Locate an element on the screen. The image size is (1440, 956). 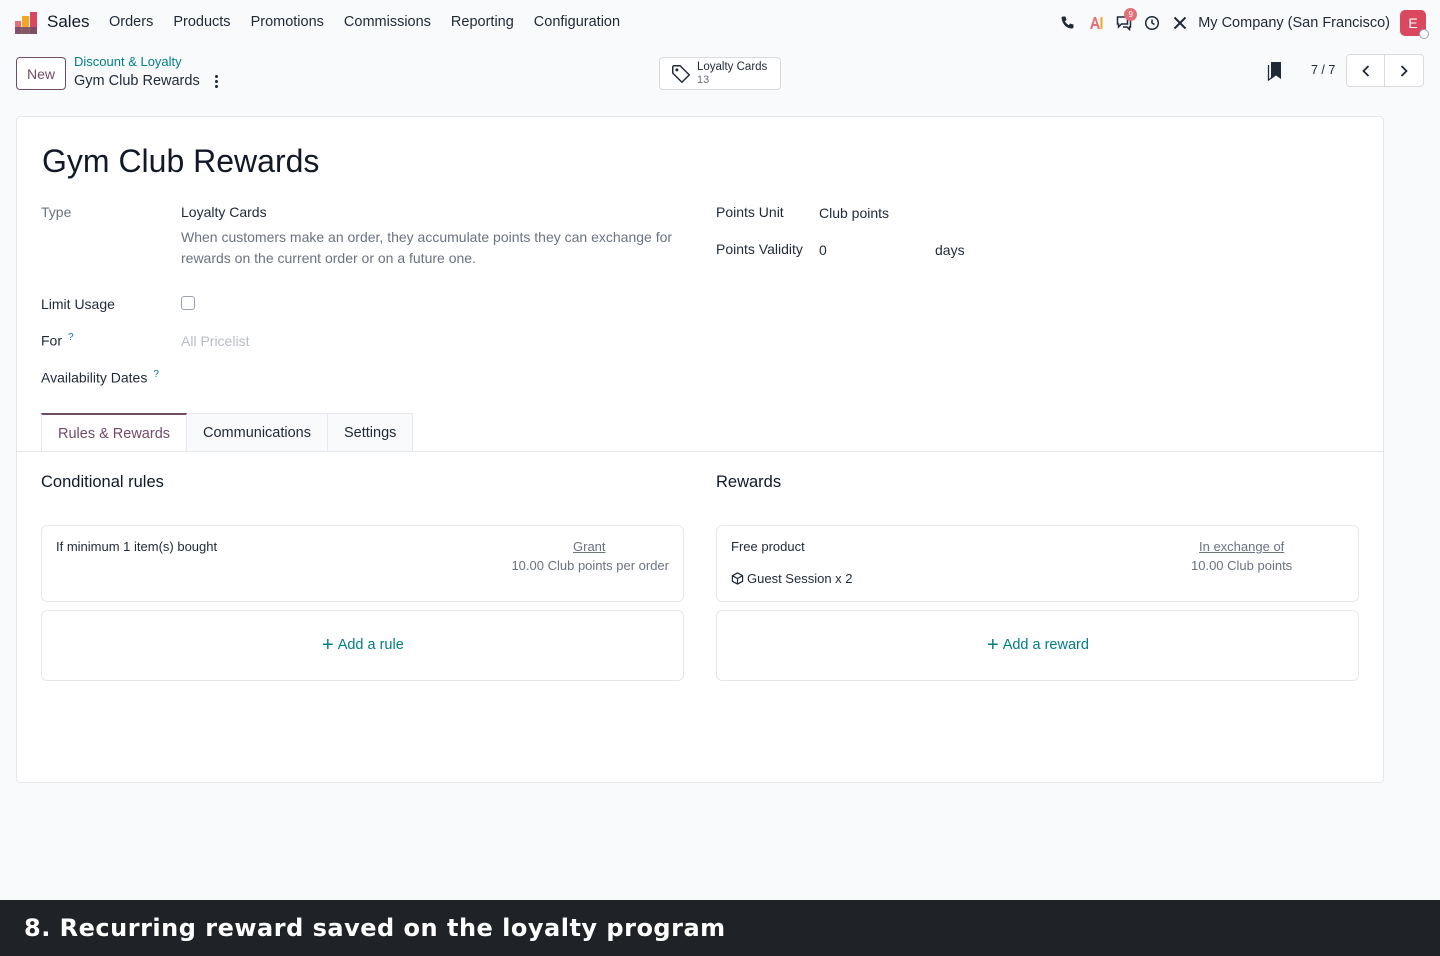
reward-product-text: Guest Session x 2 is located at coordinates (800, 578).